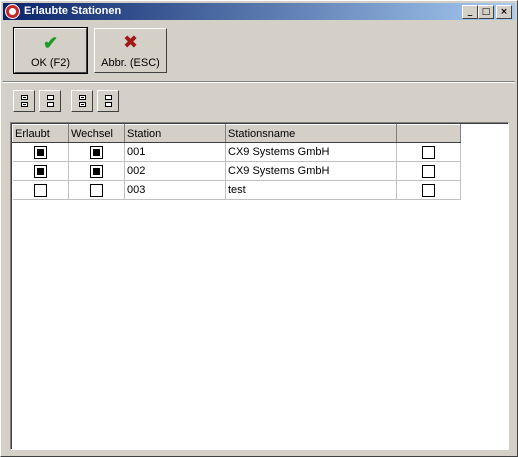 Image resolution: width=518 pixels, height=457 pixels. What do you see at coordinates (259, 11) in the screenshot?
I see `title-bar: Erlaubte Stationen _ □ ×` at bounding box center [259, 11].